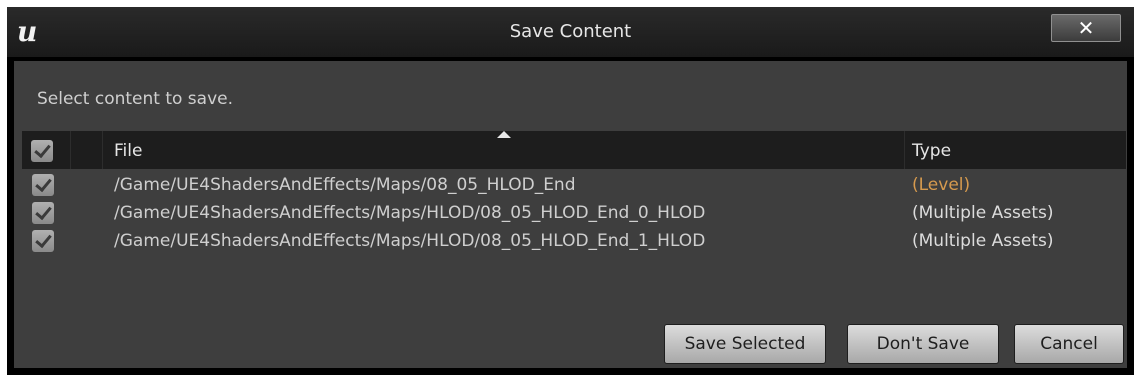 This screenshot has width=1141, height=382. Describe the element at coordinates (745, 344) in the screenshot. I see `save-selected-button: Save Selected` at that location.